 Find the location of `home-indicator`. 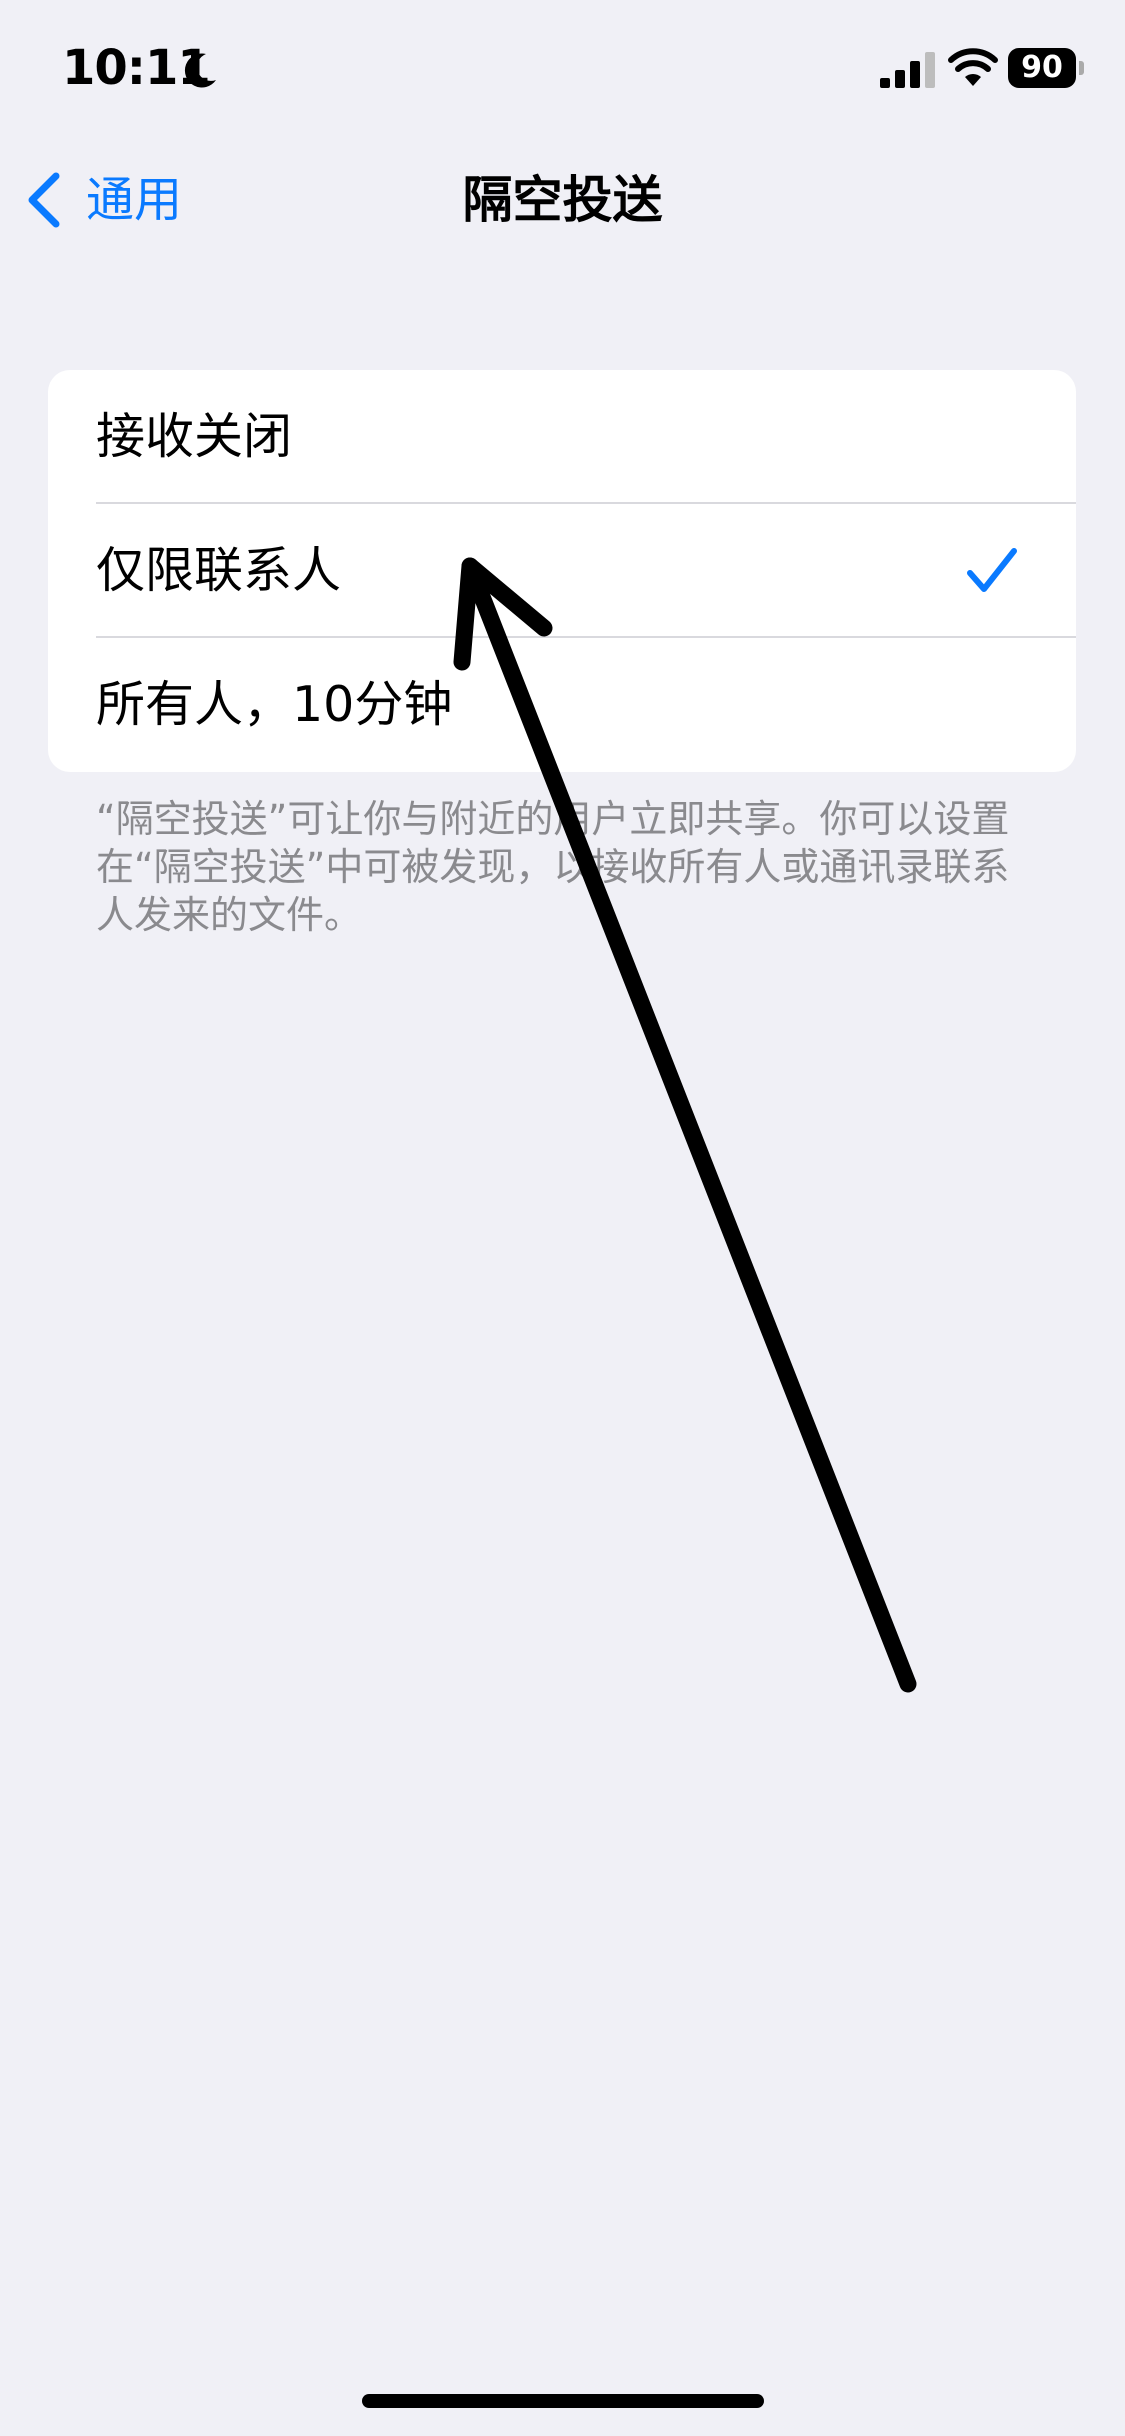

home-indicator is located at coordinates (563, 2401).